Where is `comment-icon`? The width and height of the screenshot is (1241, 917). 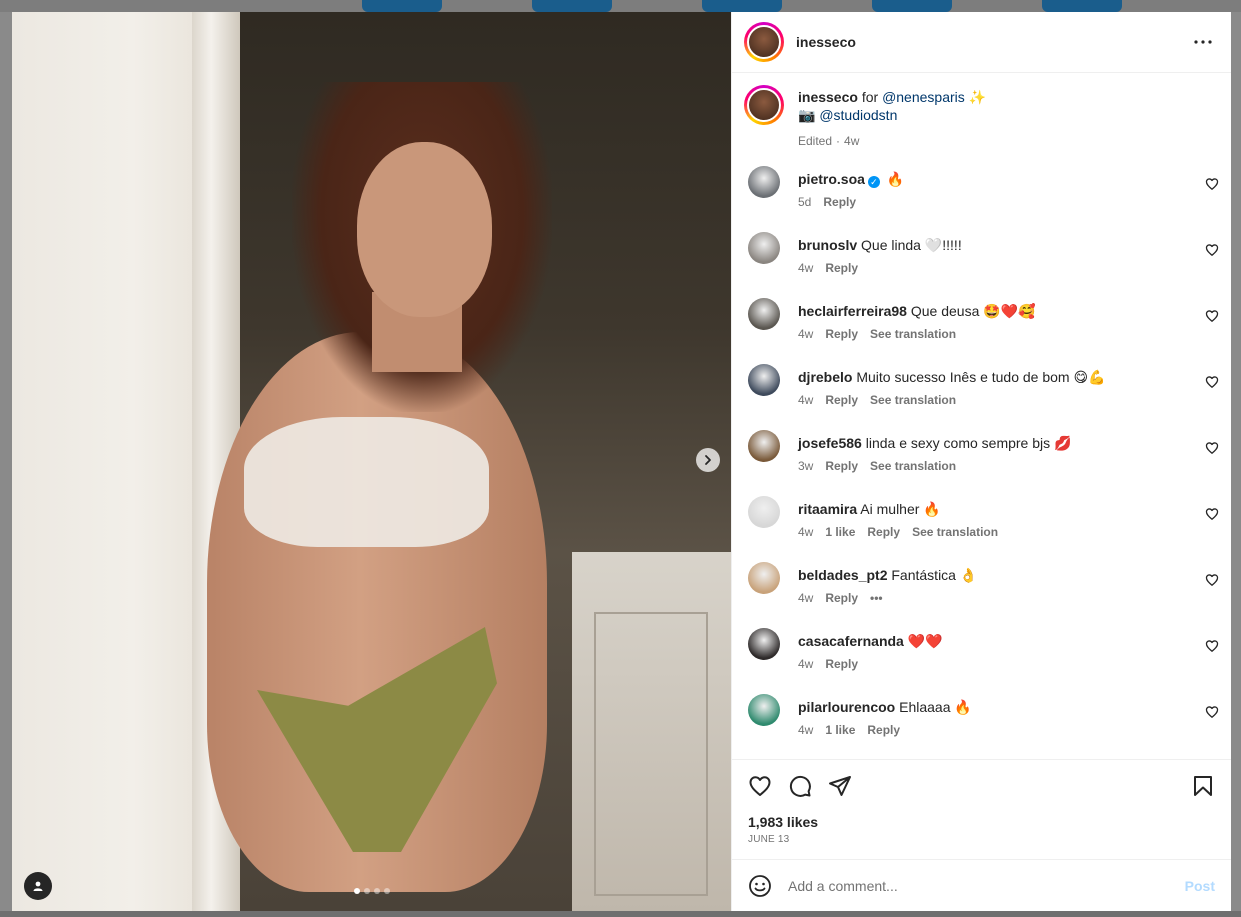
comment-icon is located at coordinates (800, 786).